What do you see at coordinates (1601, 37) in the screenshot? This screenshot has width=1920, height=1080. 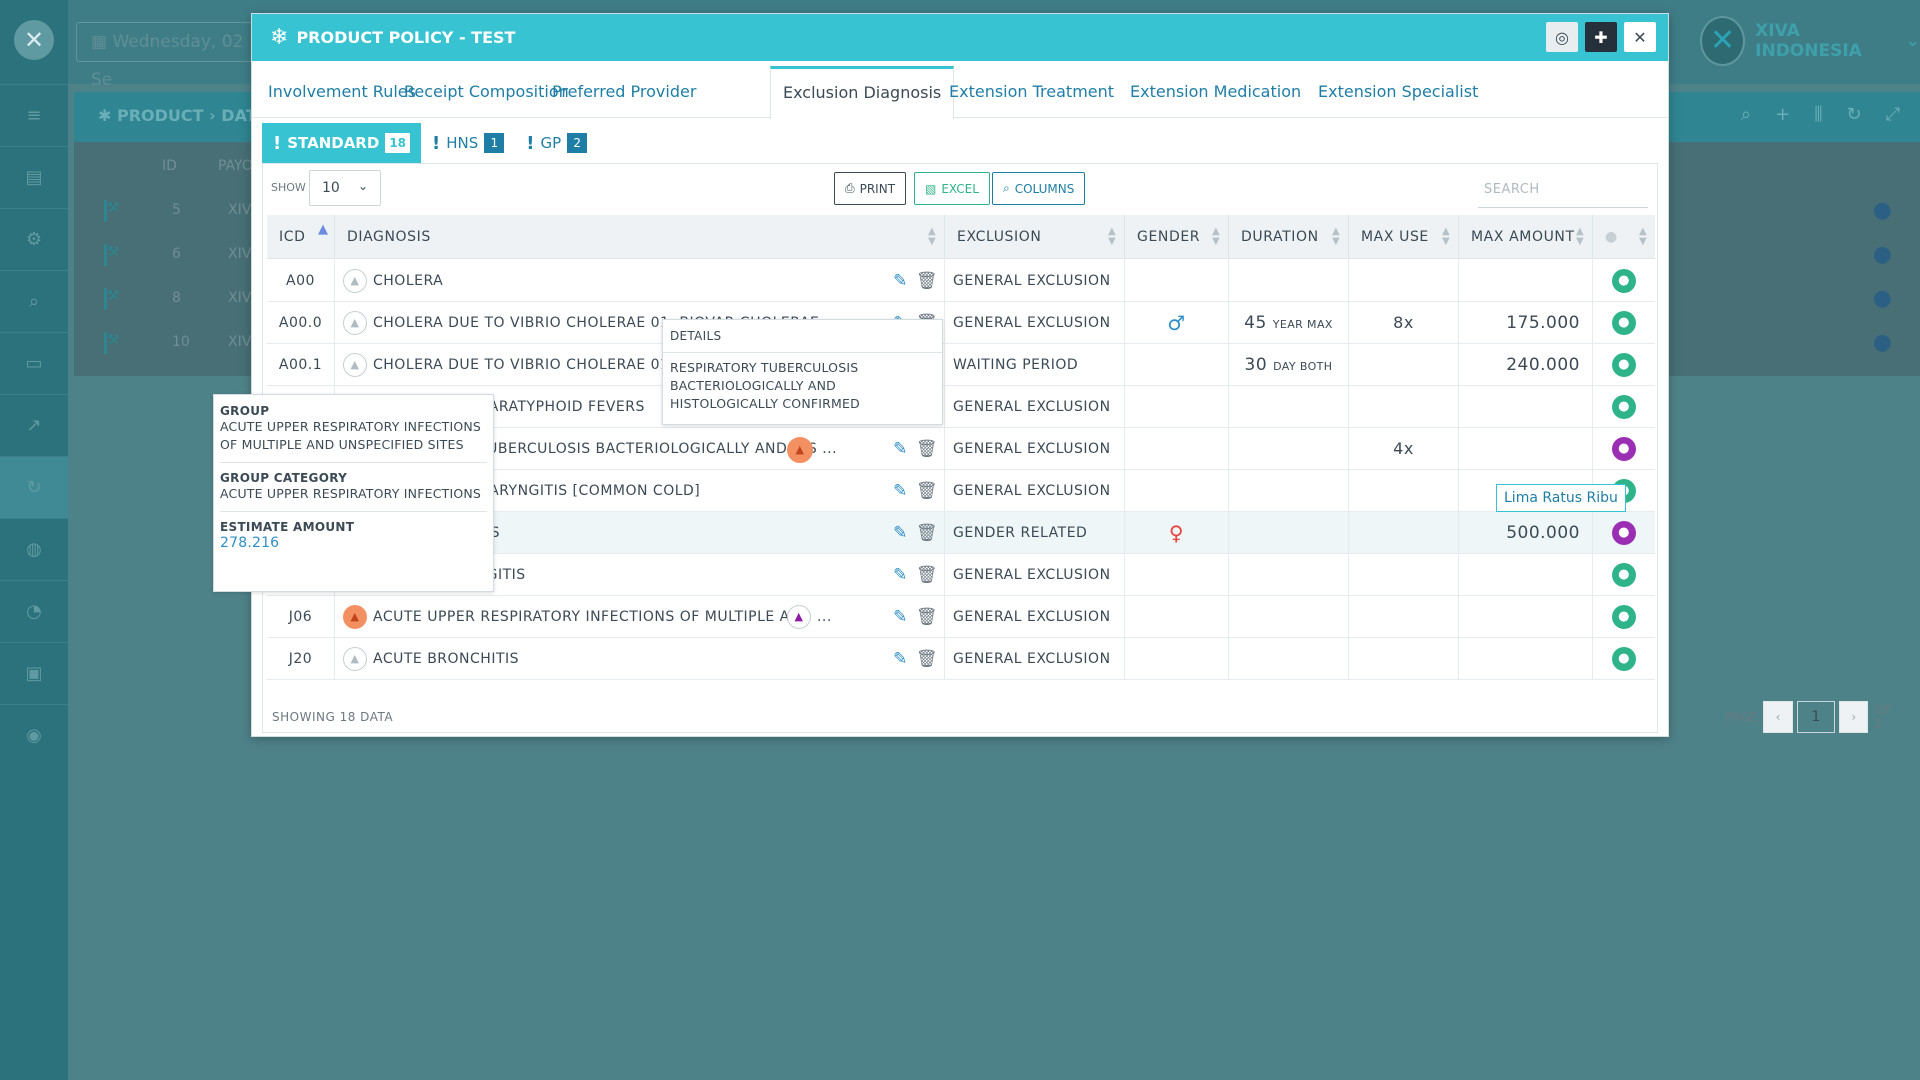 I see `add-button: ✚` at bounding box center [1601, 37].